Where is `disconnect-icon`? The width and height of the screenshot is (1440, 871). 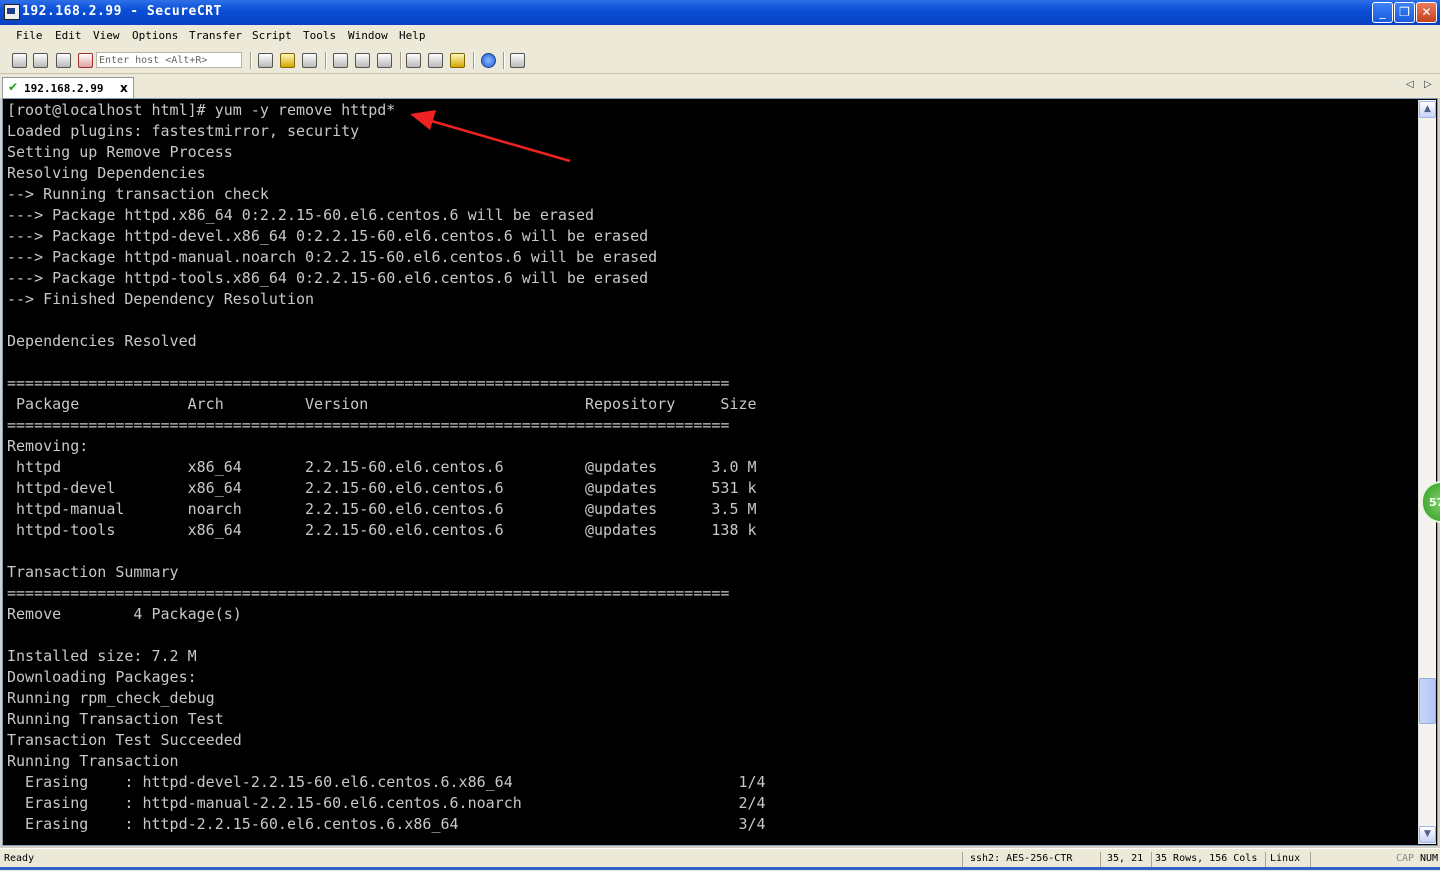 disconnect-icon is located at coordinates (85, 60).